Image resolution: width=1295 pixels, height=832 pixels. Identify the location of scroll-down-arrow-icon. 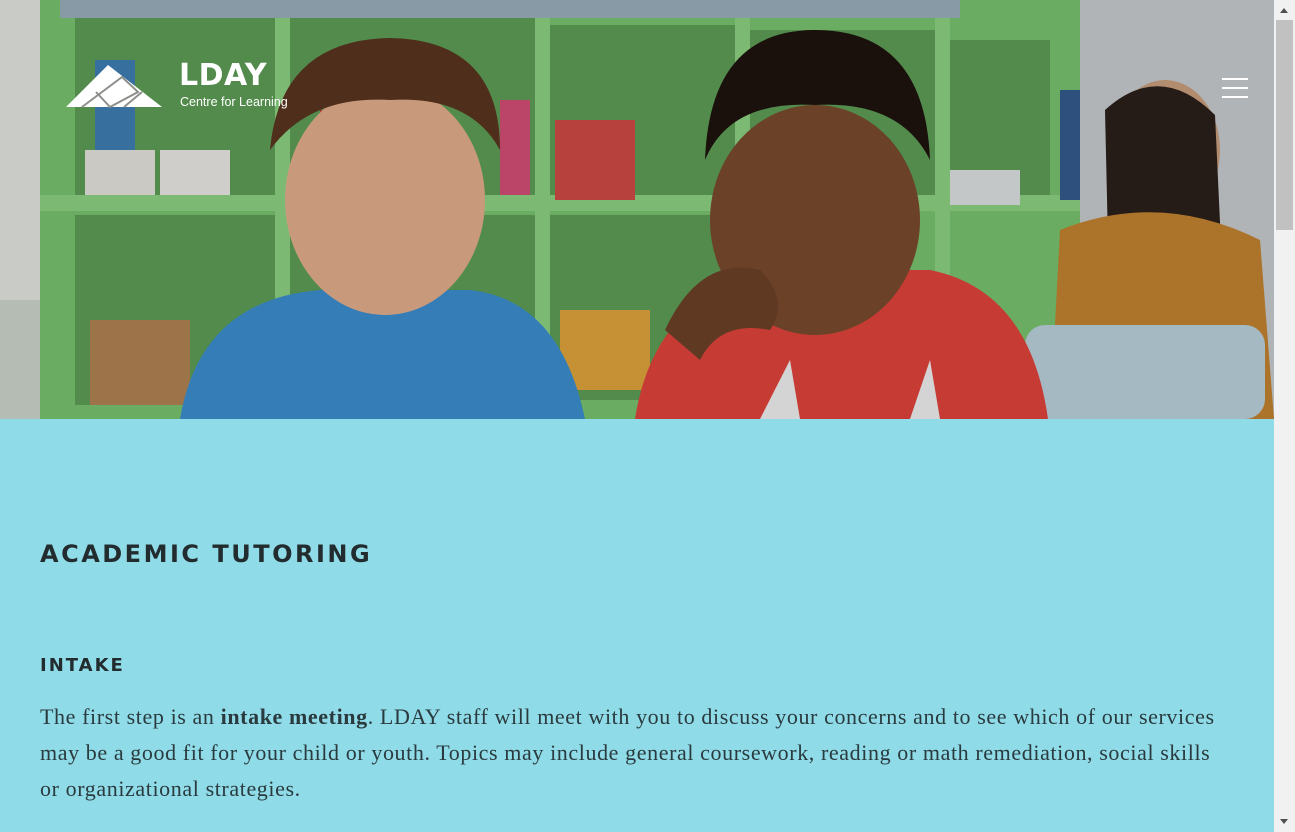
(1284, 822).